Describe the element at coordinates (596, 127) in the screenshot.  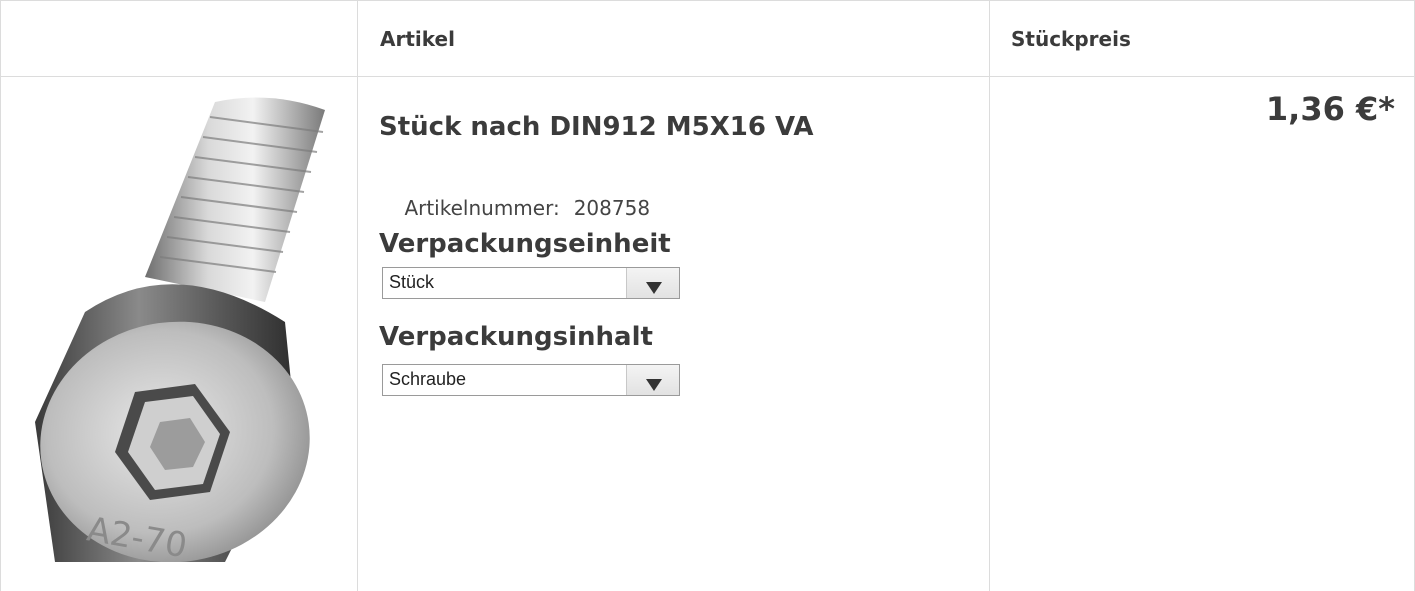
I see `product-title: Stück nach DIN912 M5X16 VA` at that location.